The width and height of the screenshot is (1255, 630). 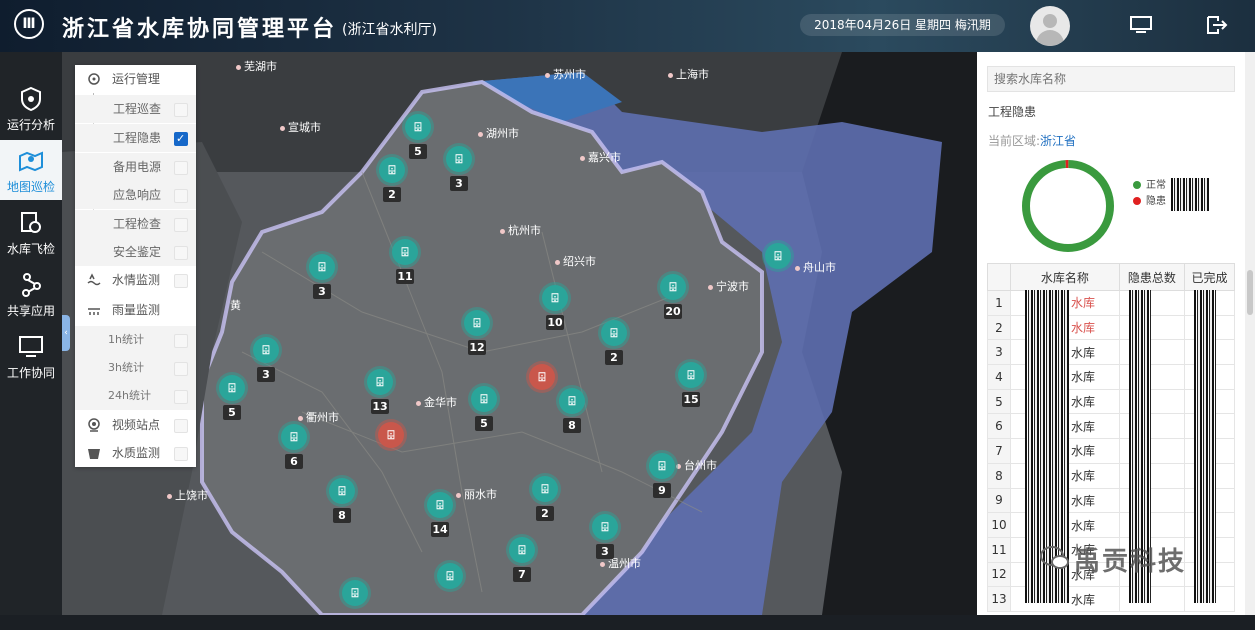 I want to click on city-label: 黄, so click(x=235, y=305).